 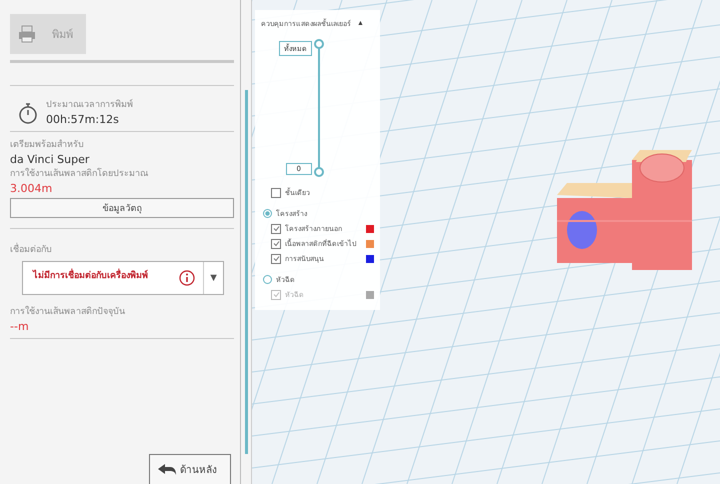 What do you see at coordinates (167, 470) in the screenshot?
I see `back-arrow-icon` at bounding box center [167, 470].